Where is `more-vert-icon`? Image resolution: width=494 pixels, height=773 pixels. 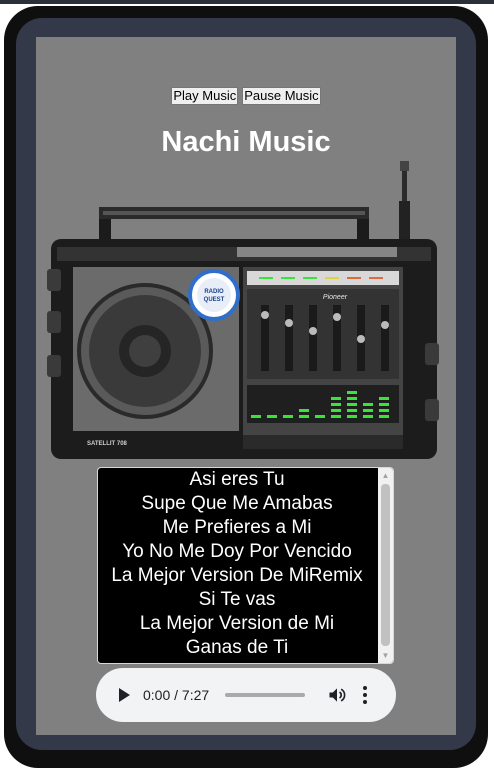
more-vert-icon is located at coordinates (365, 695).